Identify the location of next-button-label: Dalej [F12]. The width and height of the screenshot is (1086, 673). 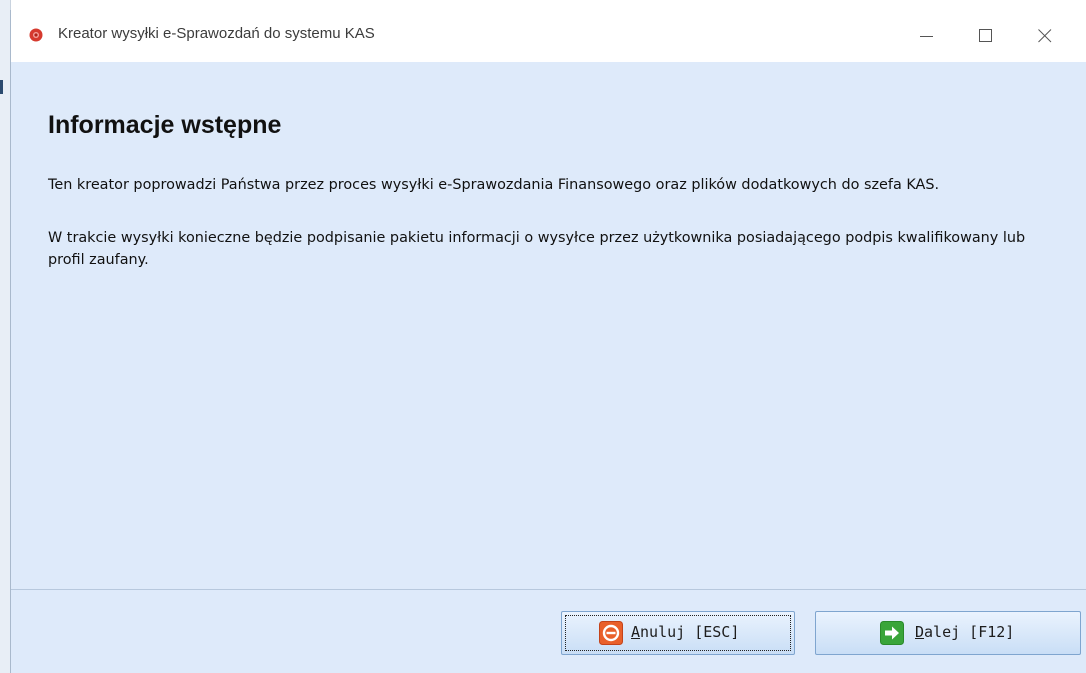
(964, 632).